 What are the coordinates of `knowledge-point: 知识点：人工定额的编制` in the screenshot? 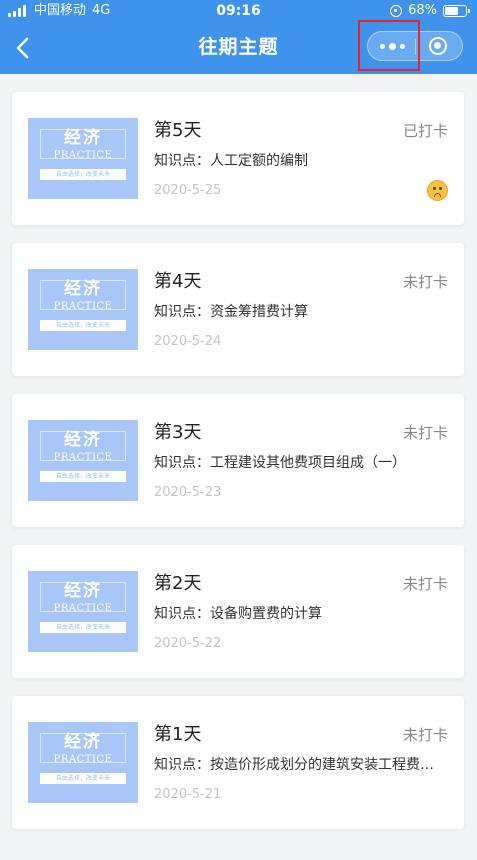 It's located at (231, 161).